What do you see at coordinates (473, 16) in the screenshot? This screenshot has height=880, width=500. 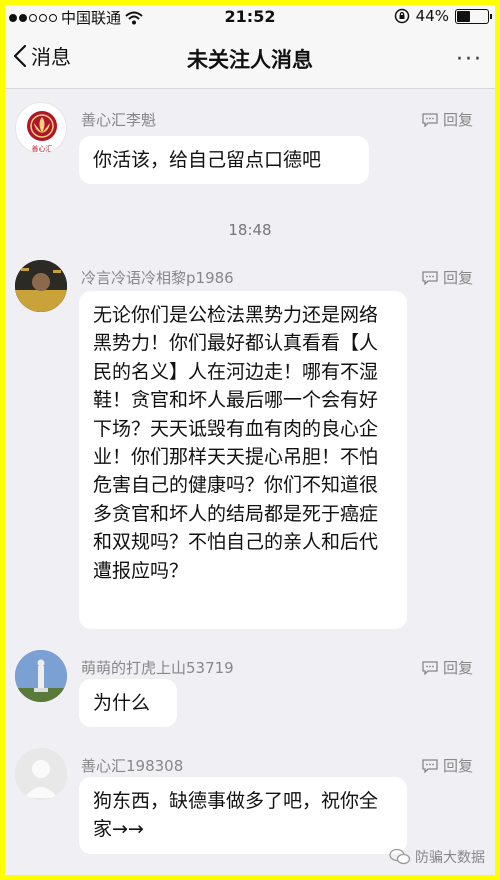 I see `battery-icon` at bounding box center [473, 16].